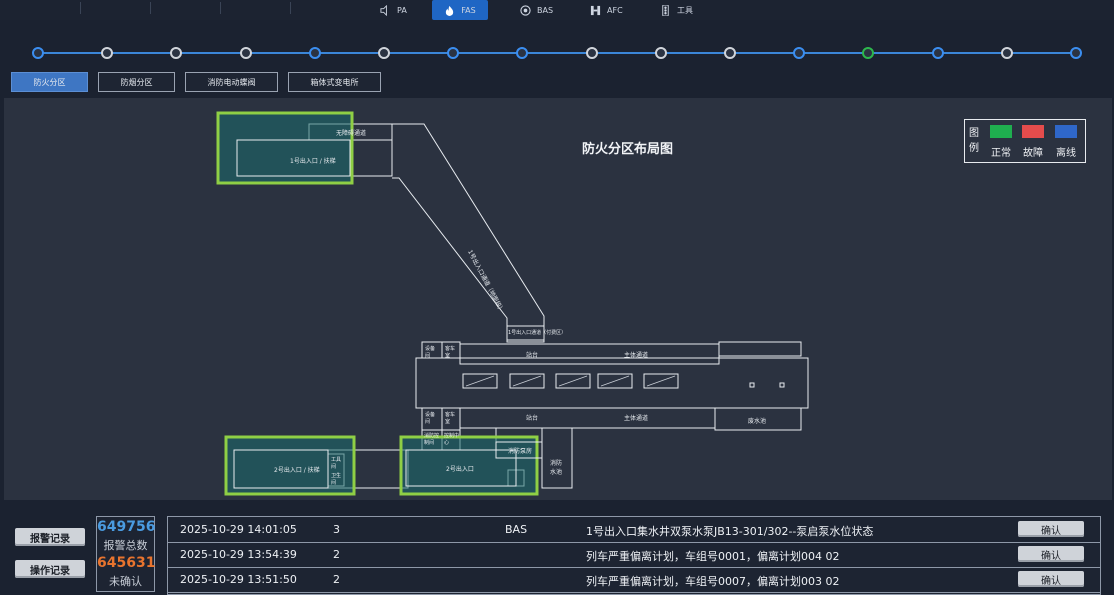  What do you see at coordinates (532, 355) in the screenshot?
I see `label-platform-top: 站台` at bounding box center [532, 355].